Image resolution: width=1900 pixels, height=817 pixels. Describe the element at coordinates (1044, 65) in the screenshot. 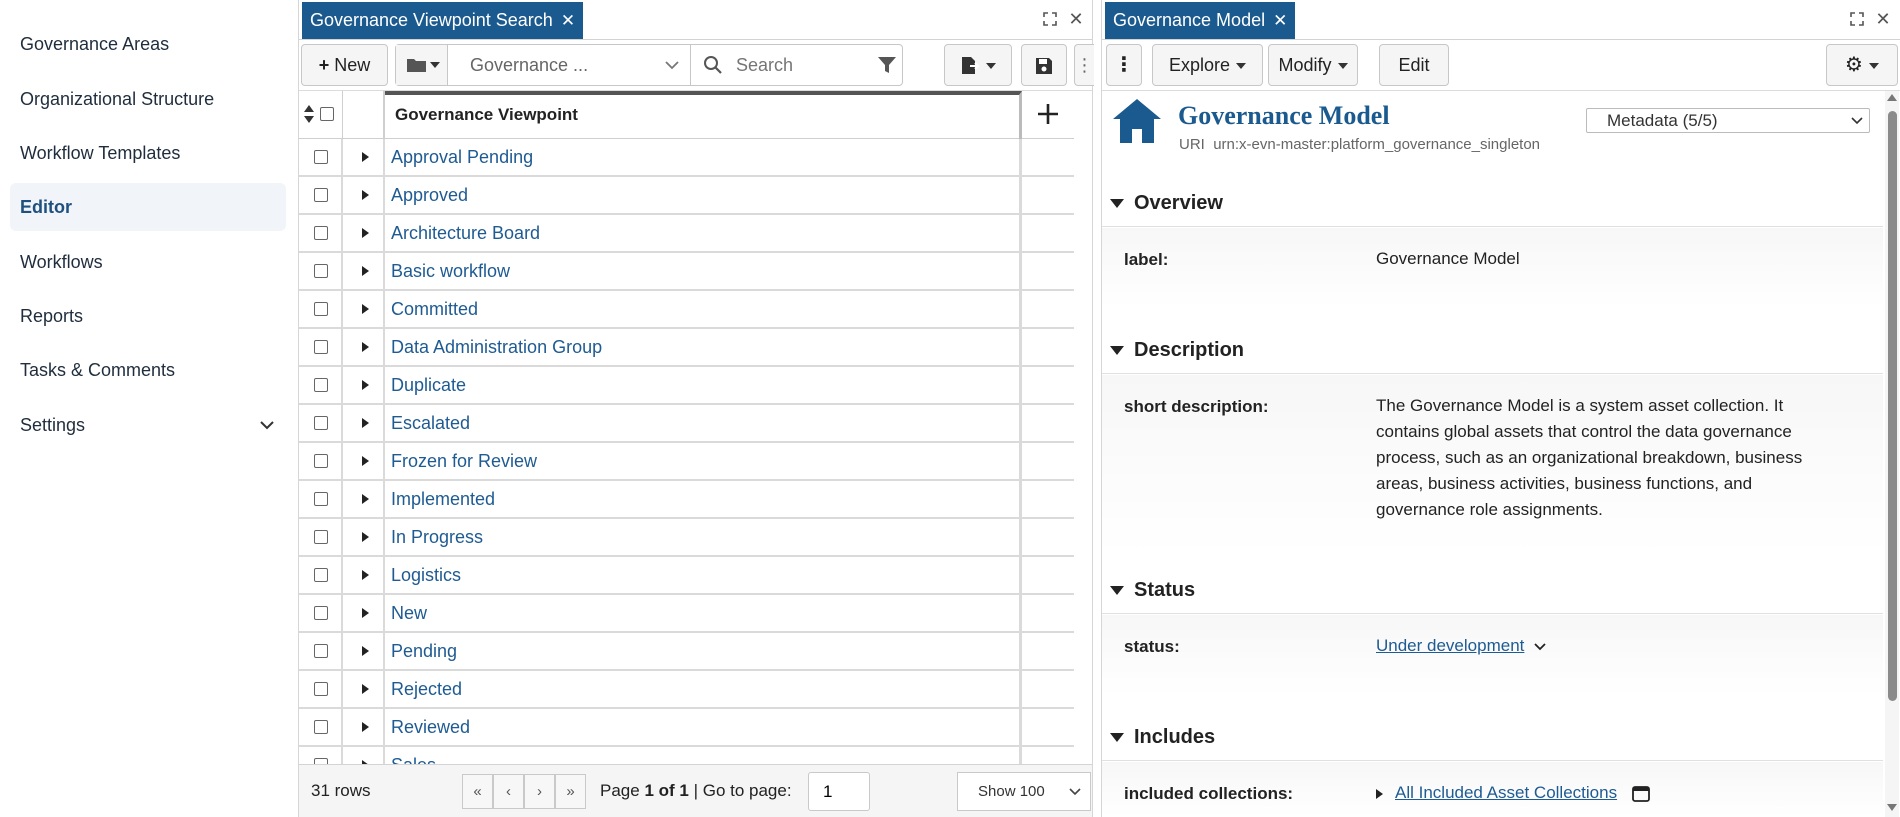

I see `save-button` at that location.